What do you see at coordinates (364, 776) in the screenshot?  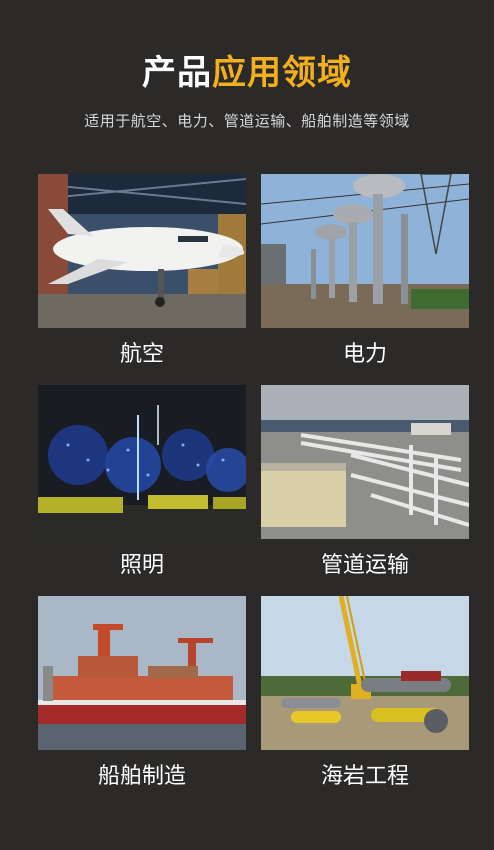 I see `field-label-offshore: 海岩工程` at bounding box center [364, 776].